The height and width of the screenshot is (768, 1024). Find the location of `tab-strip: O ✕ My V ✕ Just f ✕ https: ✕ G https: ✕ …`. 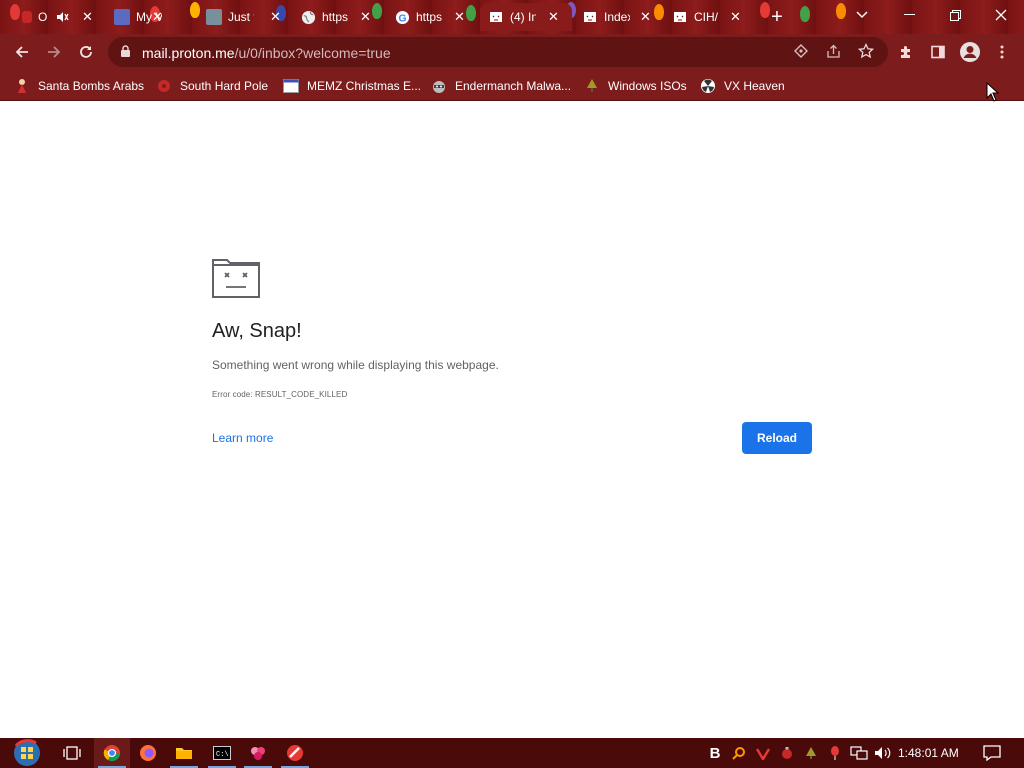

tab-strip: O ✕ My V ✕ Just f ✕ https: ✕ G https: ✕ … is located at coordinates (512, 17).